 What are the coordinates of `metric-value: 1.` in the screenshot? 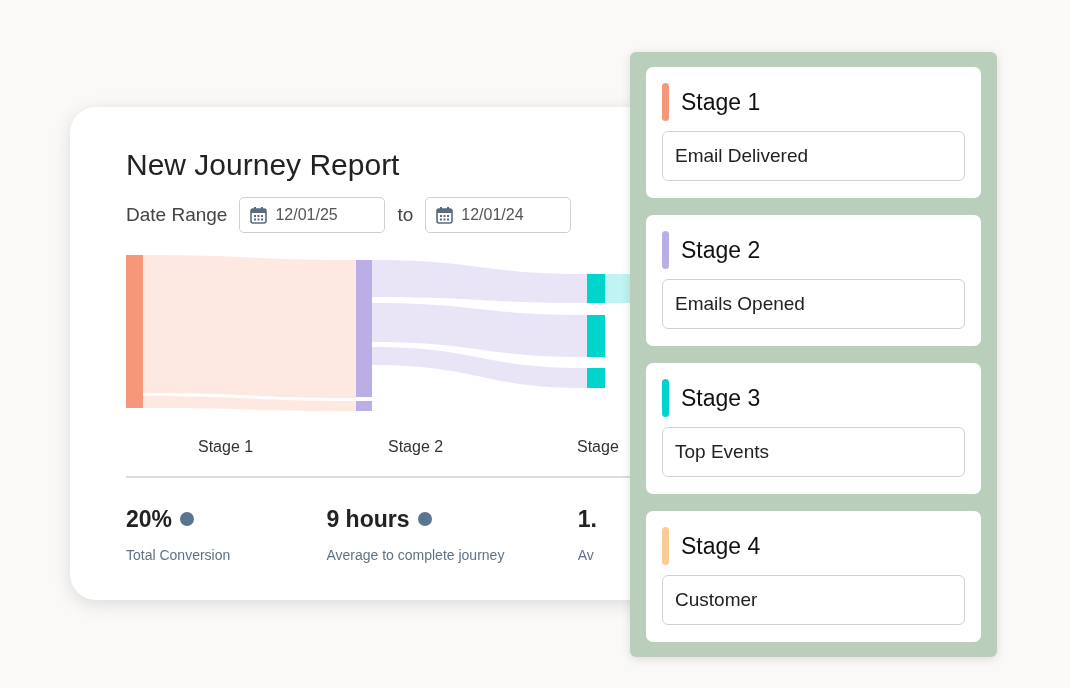 It's located at (587, 519).